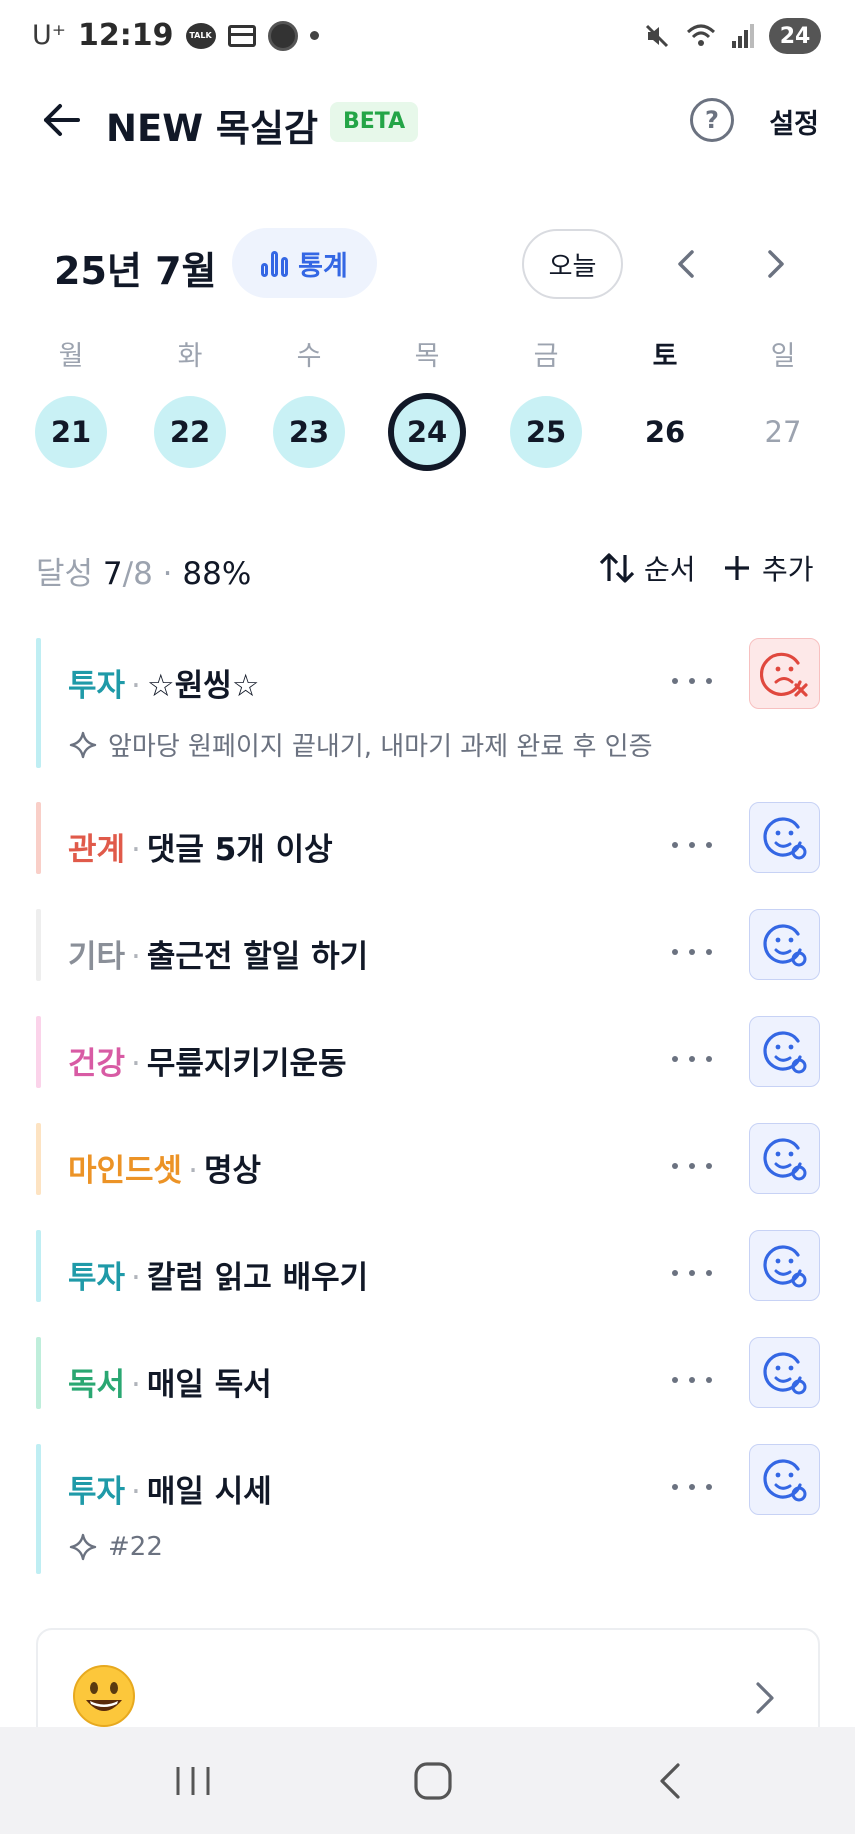 Image resolution: width=855 pixels, height=1834 pixels. Describe the element at coordinates (97, 850) in the screenshot. I see `goal-category: 관계` at that location.